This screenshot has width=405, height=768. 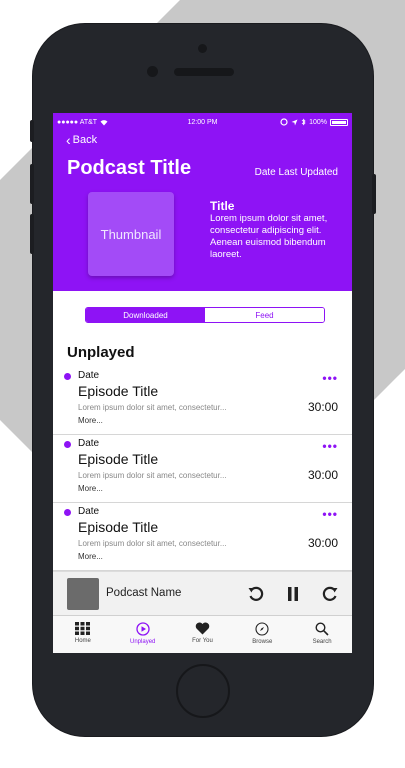 What do you see at coordinates (222, 206) in the screenshot?
I see `podcast-info-title: Title` at bounding box center [222, 206].